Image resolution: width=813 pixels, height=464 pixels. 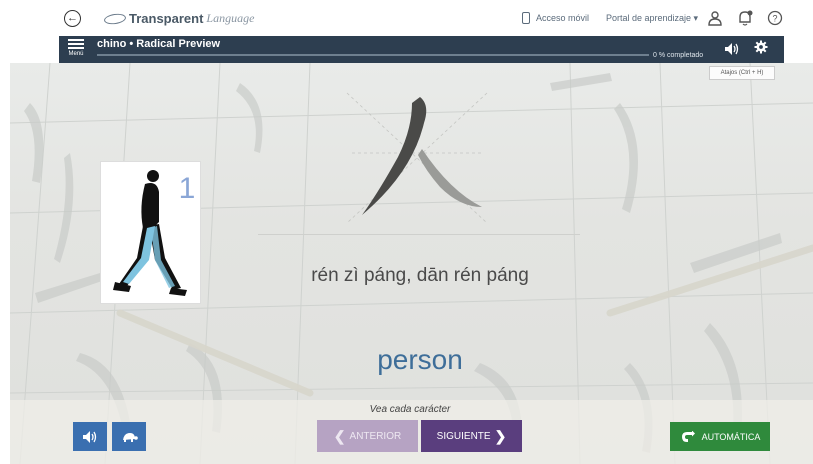 What do you see at coordinates (166, 18) in the screenshot?
I see `logo-text: Transparent` at bounding box center [166, 18].